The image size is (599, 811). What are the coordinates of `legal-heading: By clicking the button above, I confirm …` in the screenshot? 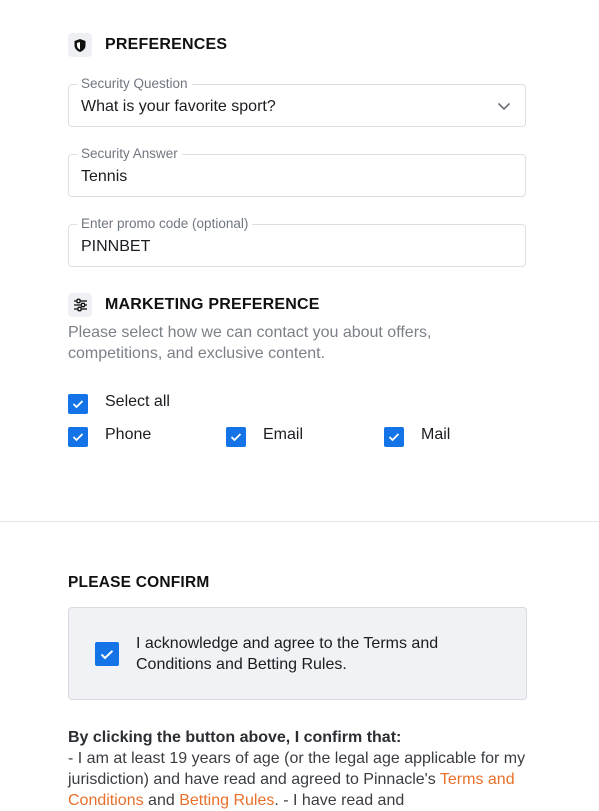 It's located at (235, 737).